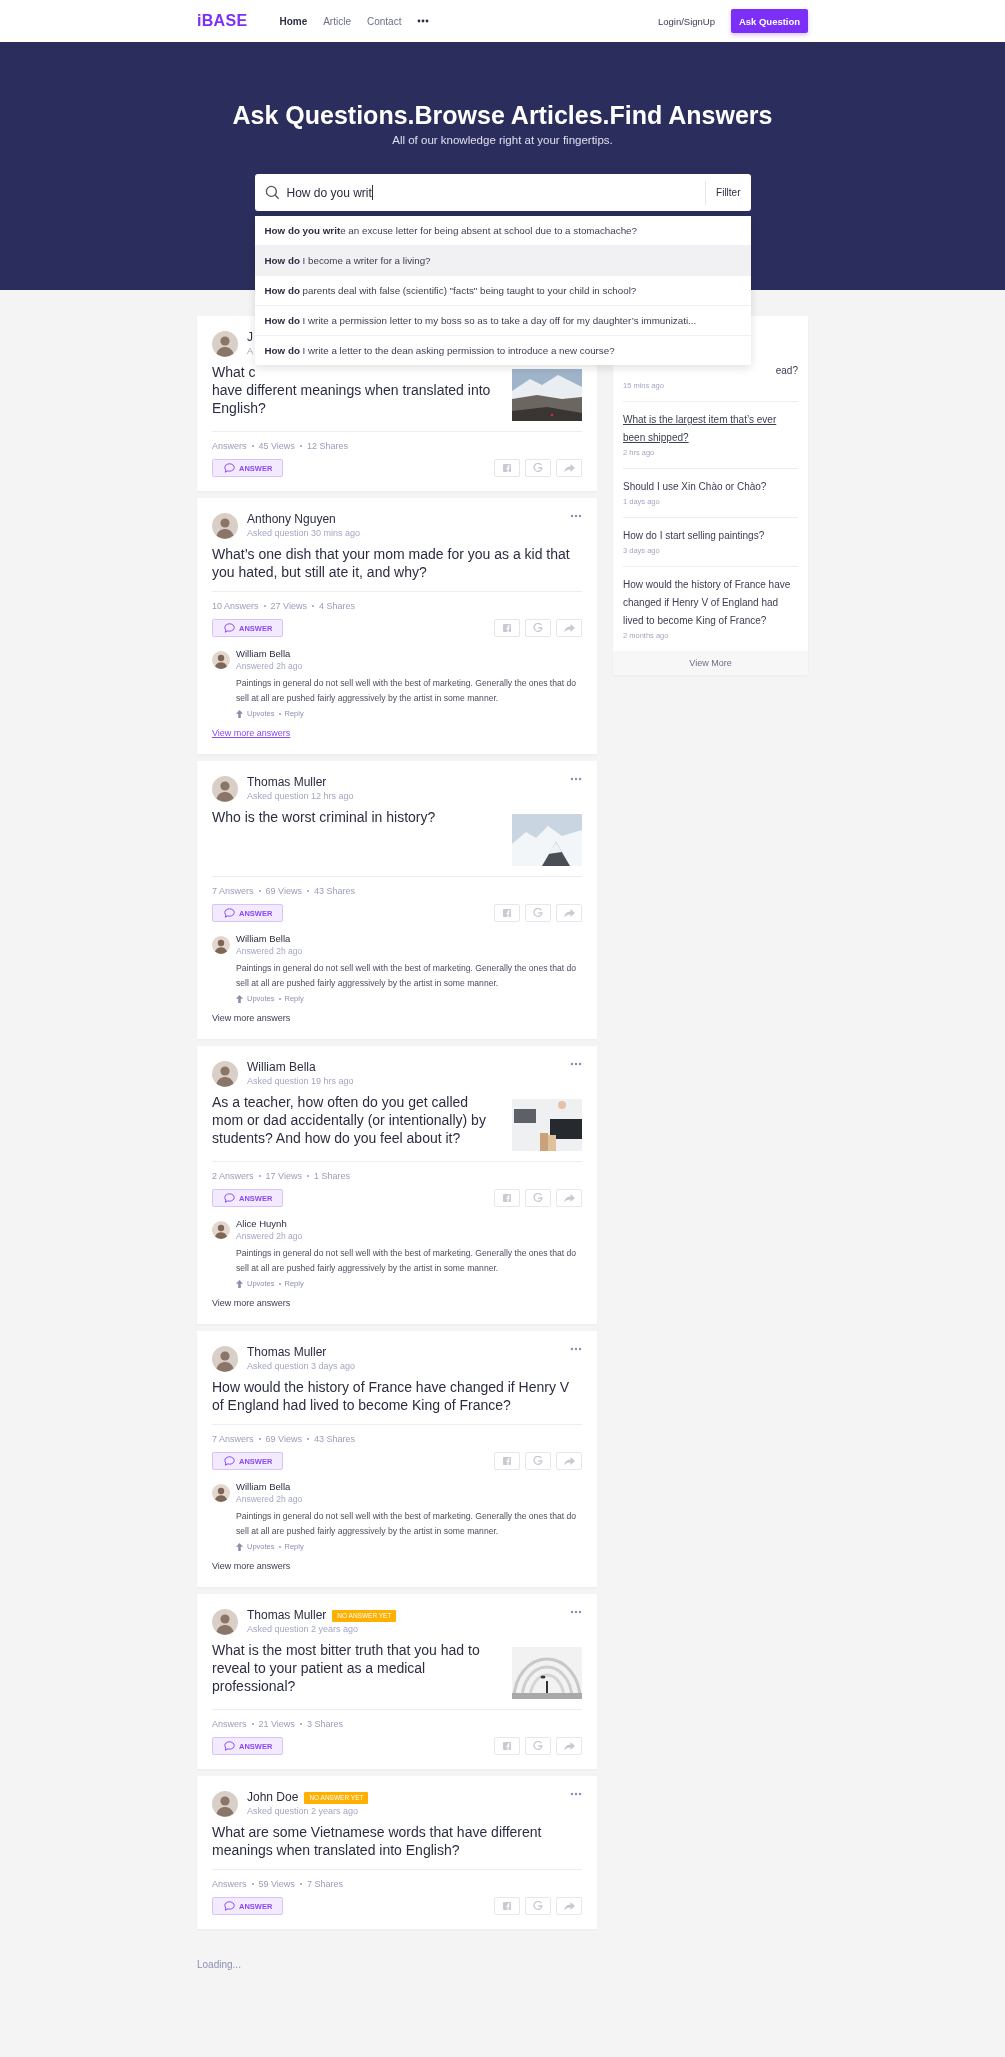 This screenshot has height=2057, width=1005. I want to click on nav-link: Article, so click(337, 21).